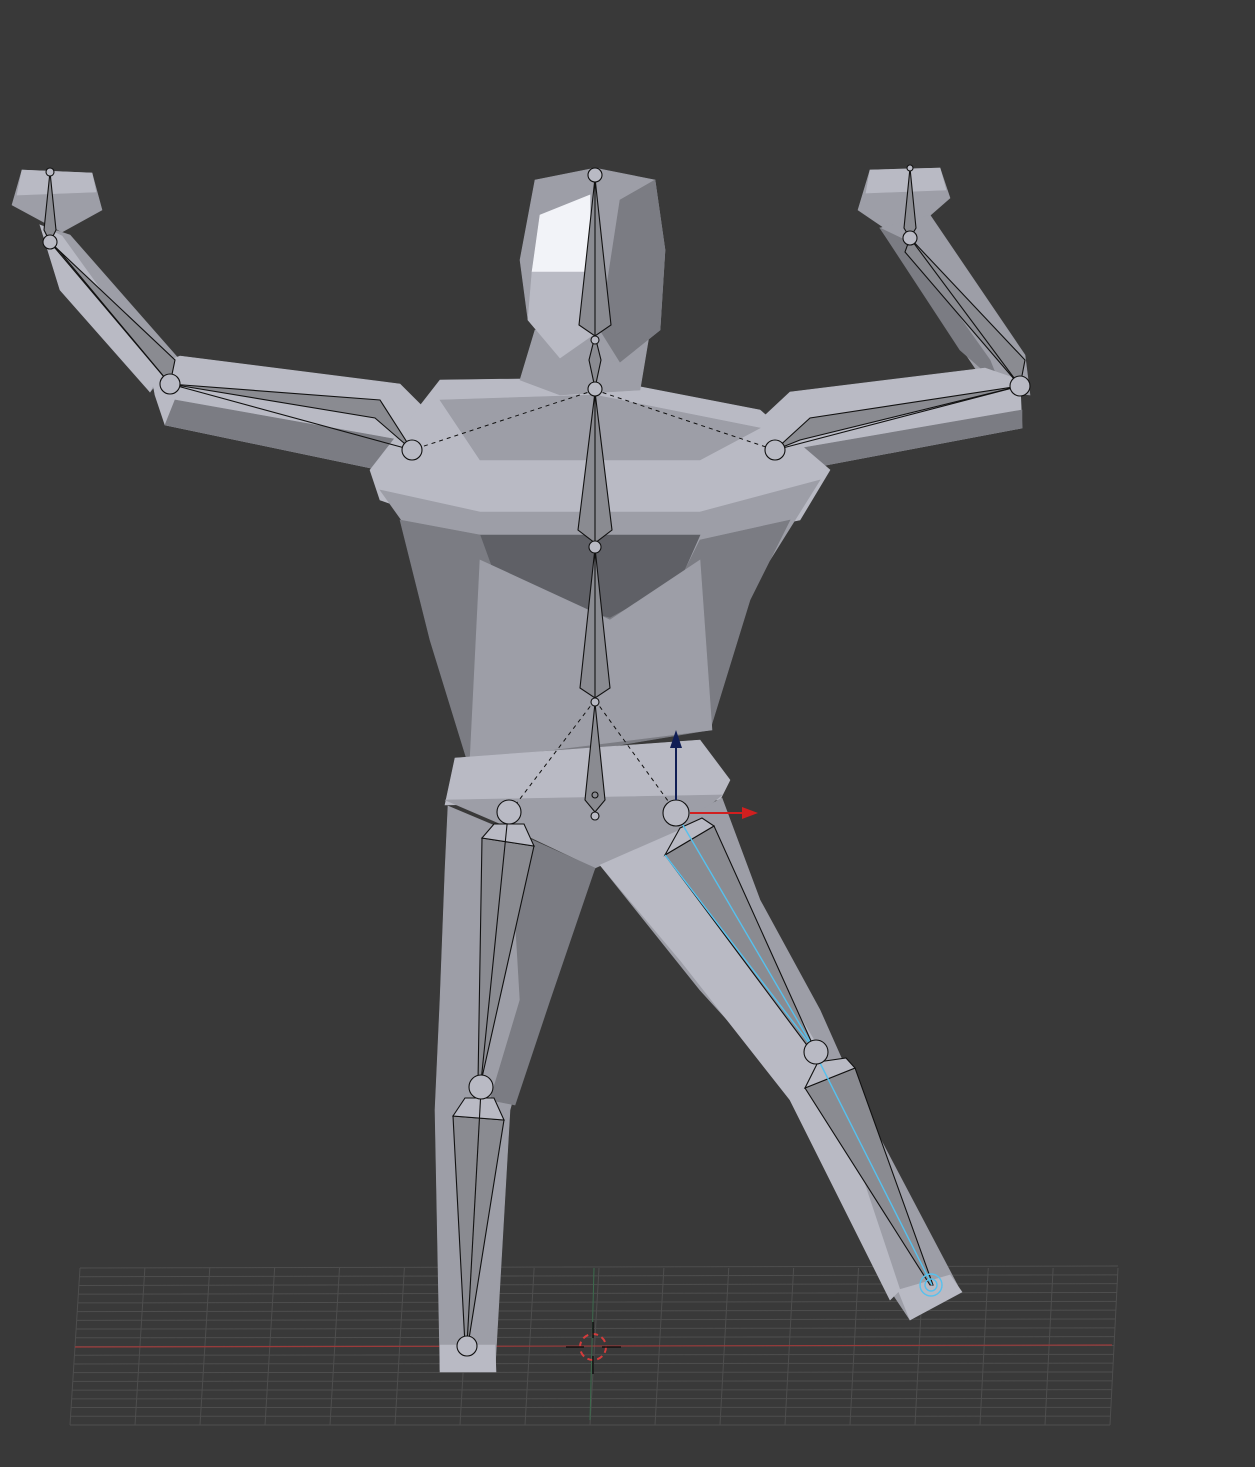 The image size is (1255, 1467). Describe the element at coordinates (750, 813) in the screenshot. I see `gizmo-x-arrow-icon` at that location.